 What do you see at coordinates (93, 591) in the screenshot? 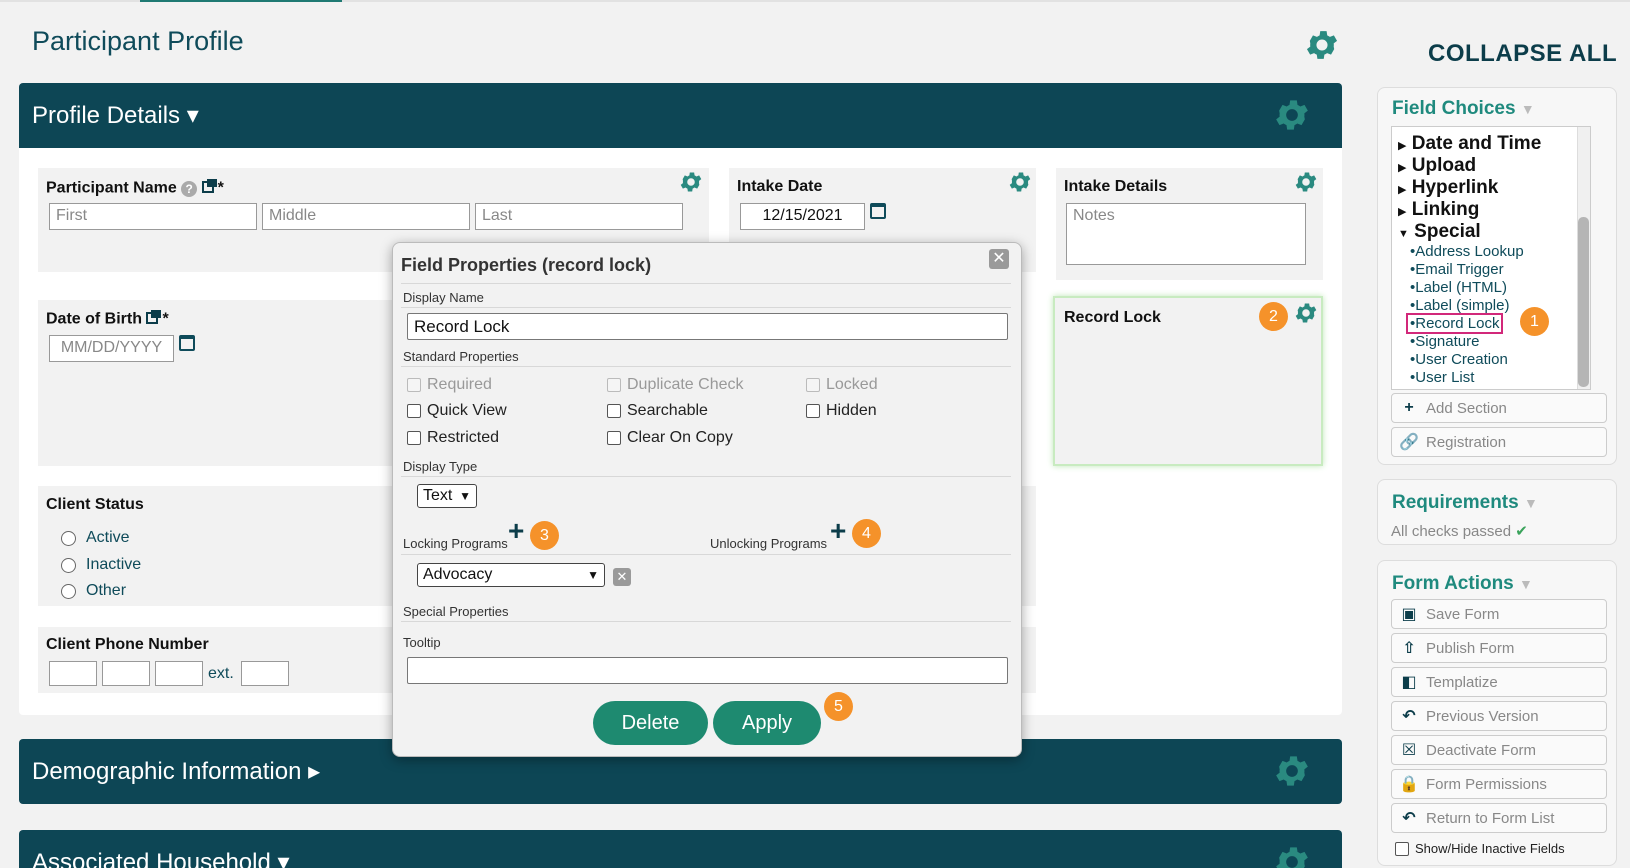
I see `status-option-other: Other` at bounding box center [93, 591].